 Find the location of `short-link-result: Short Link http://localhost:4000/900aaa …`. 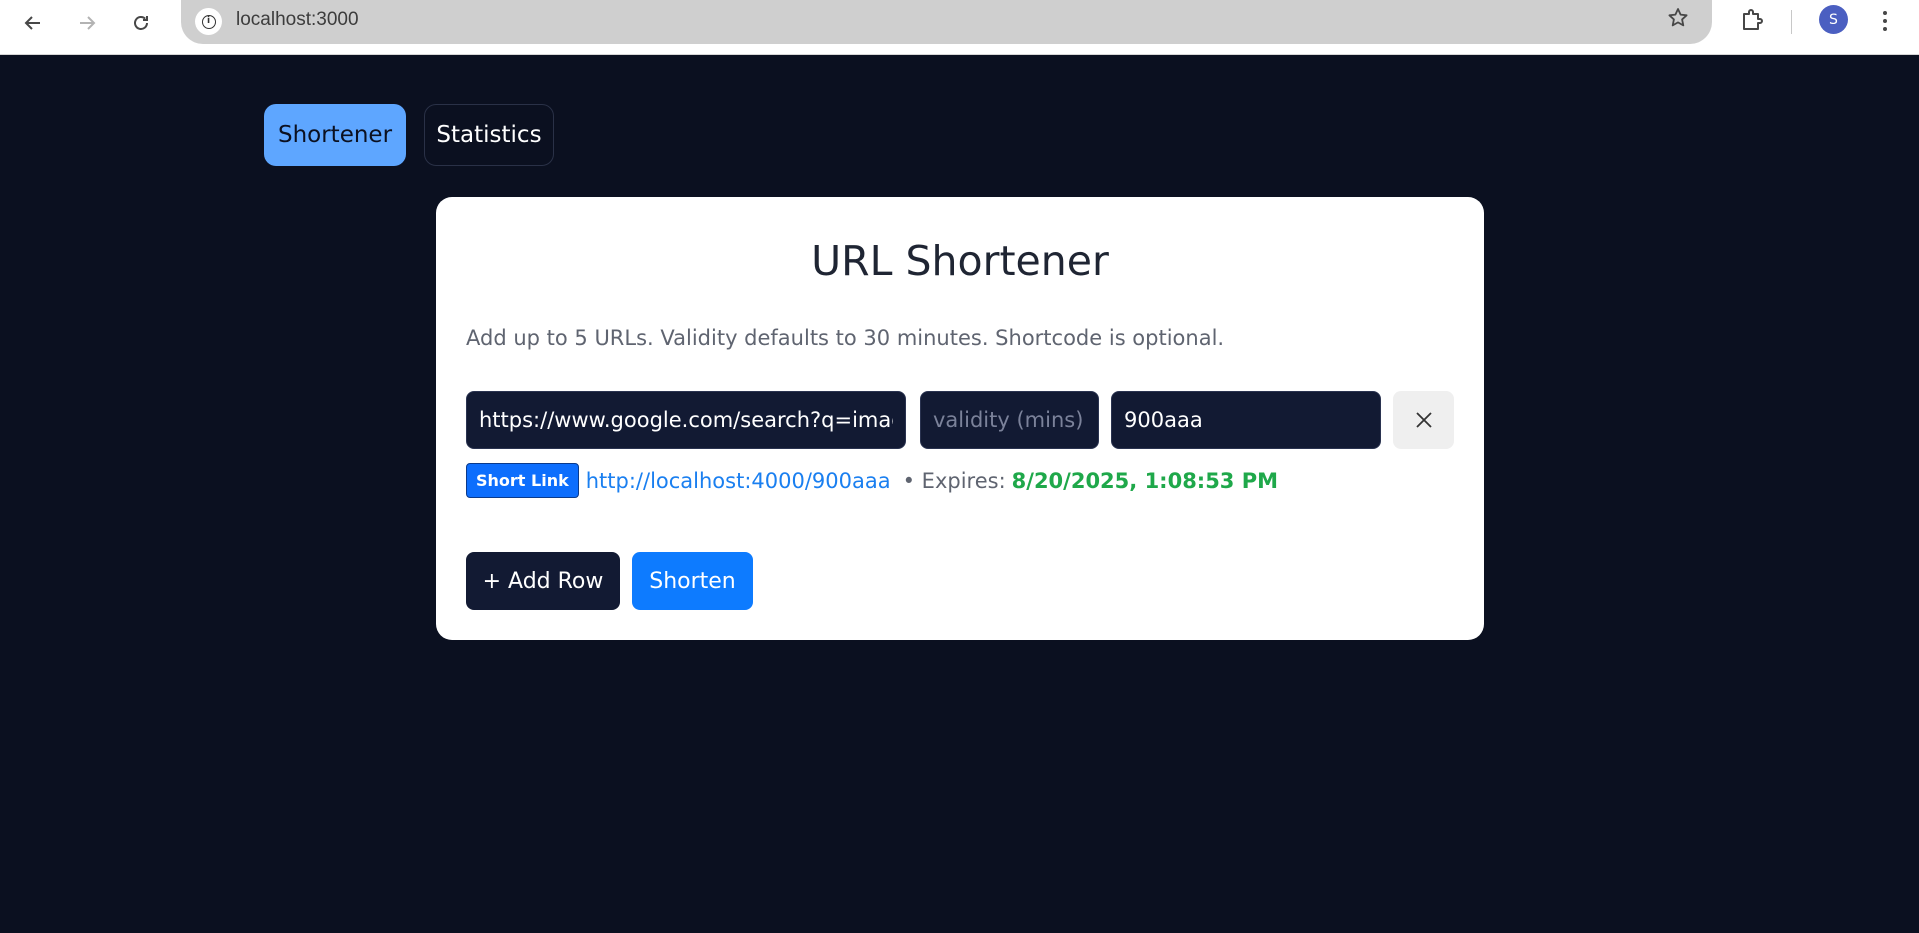

short-link-result: Short Link http://localhost:4000/900aaa … is located at coordinates (872, 480).